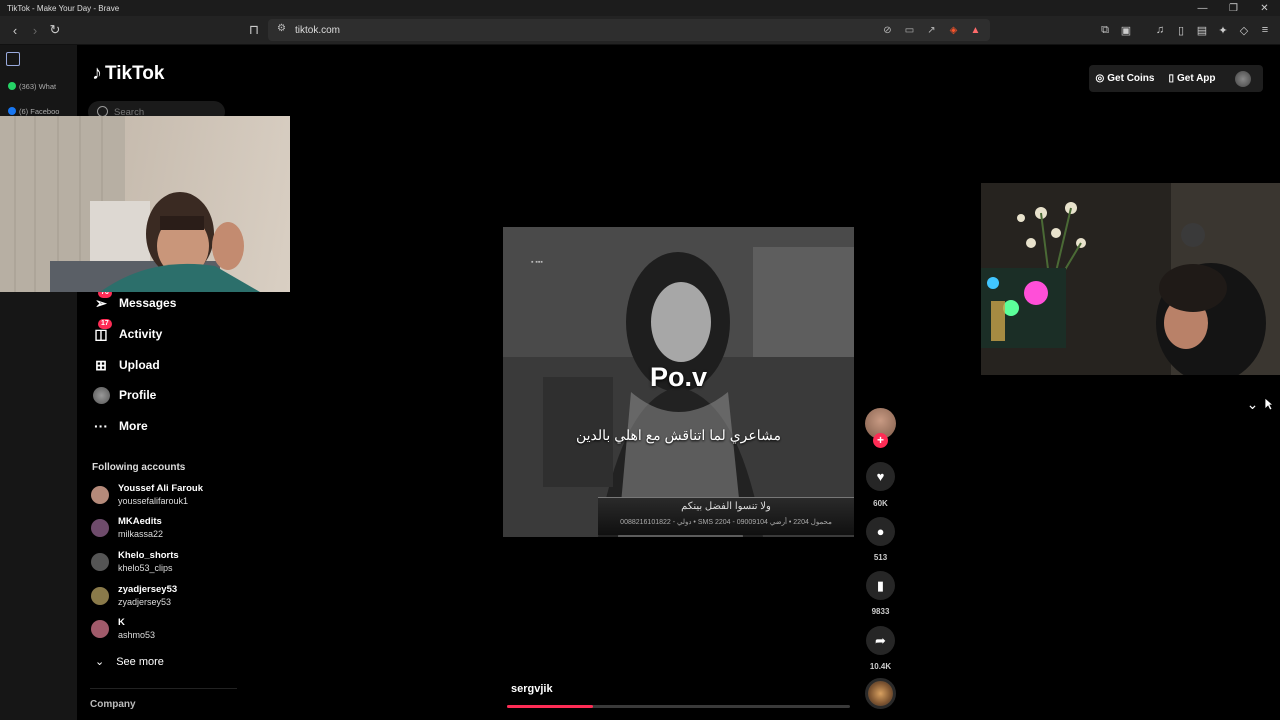 The width and height of the screenshot is (1280, 720). What do you see at coordinates (281, 28) in the screenshot?
I see `site-settings-icon: ⚙` at bounding box center [281, 28].